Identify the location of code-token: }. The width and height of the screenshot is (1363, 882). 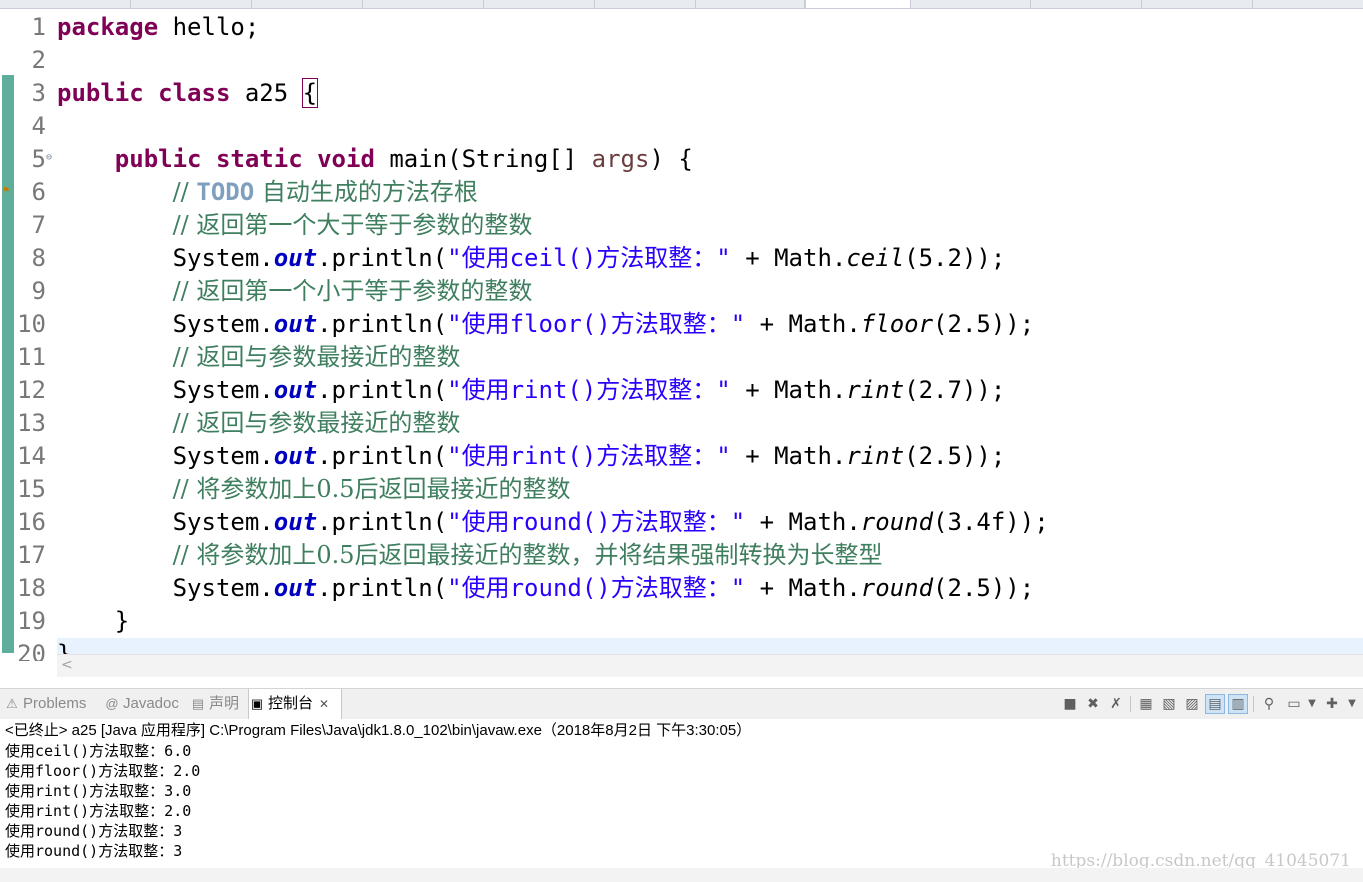
(93, 621).